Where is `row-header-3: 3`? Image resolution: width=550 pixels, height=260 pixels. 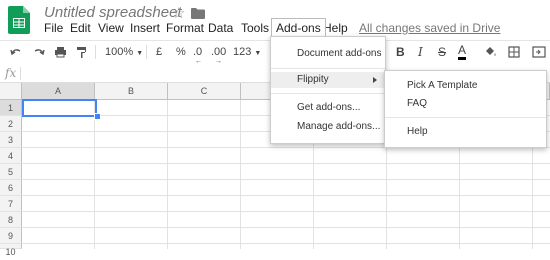 row-header-3: 3 is located at coordinates (11, 140).